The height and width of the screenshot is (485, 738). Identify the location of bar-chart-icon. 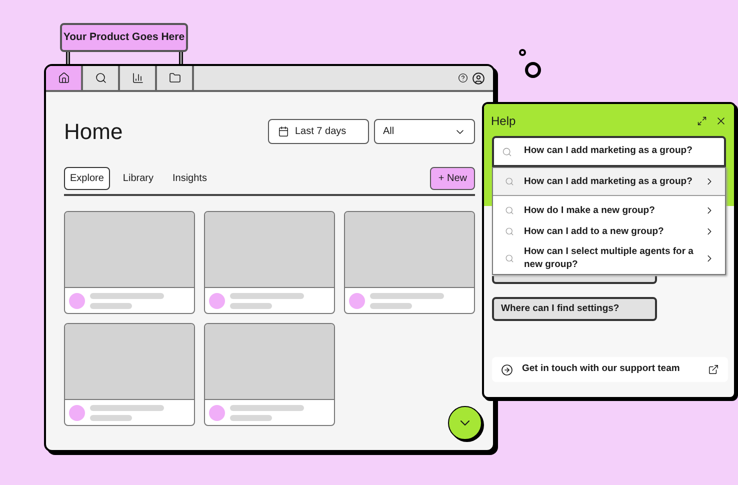
(138, 78).